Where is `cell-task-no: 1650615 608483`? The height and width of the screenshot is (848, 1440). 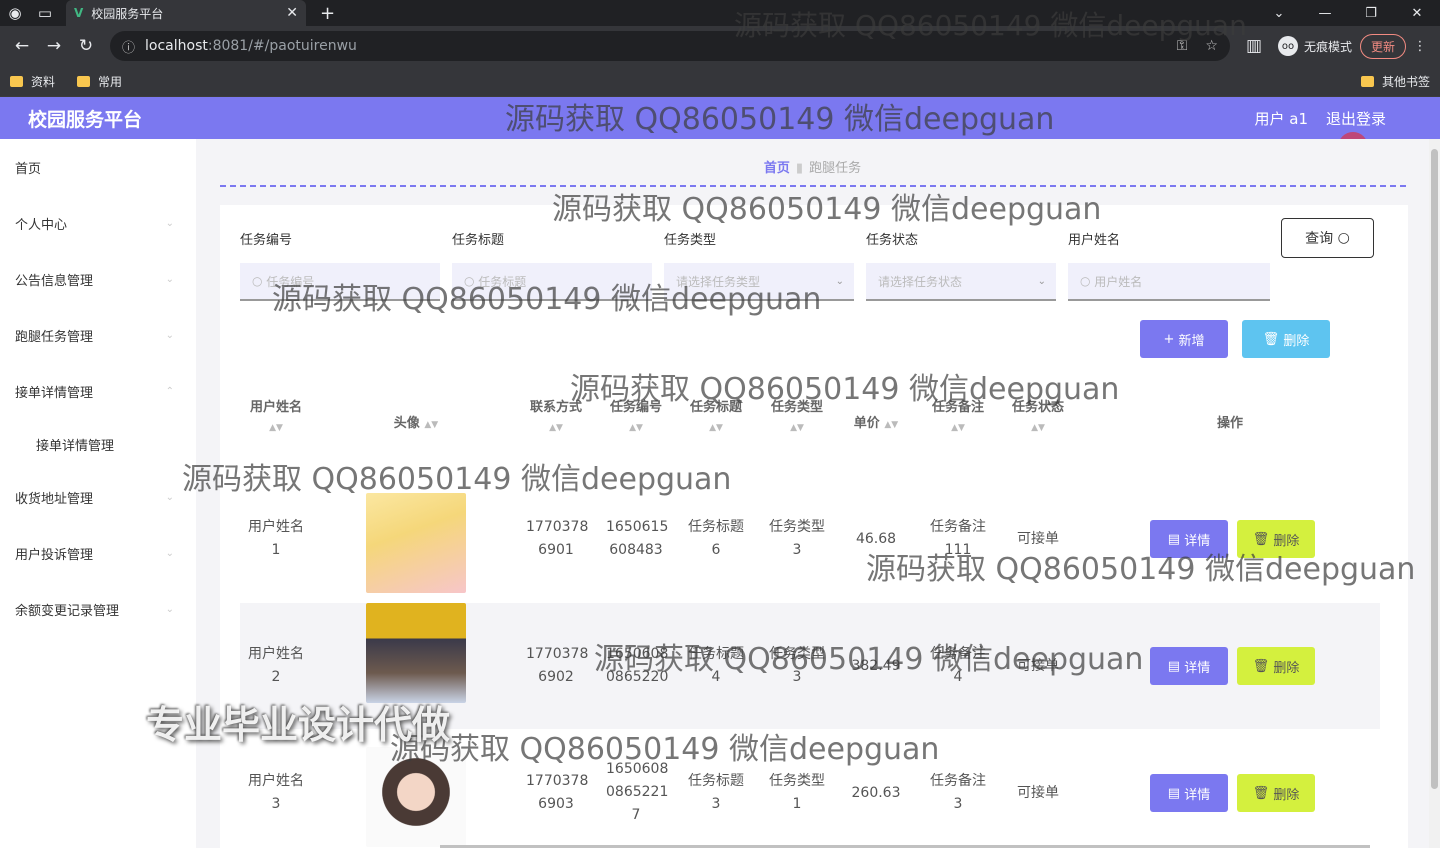 cell-task-no: 1650615 608483 is located at coordinates (637, 538).